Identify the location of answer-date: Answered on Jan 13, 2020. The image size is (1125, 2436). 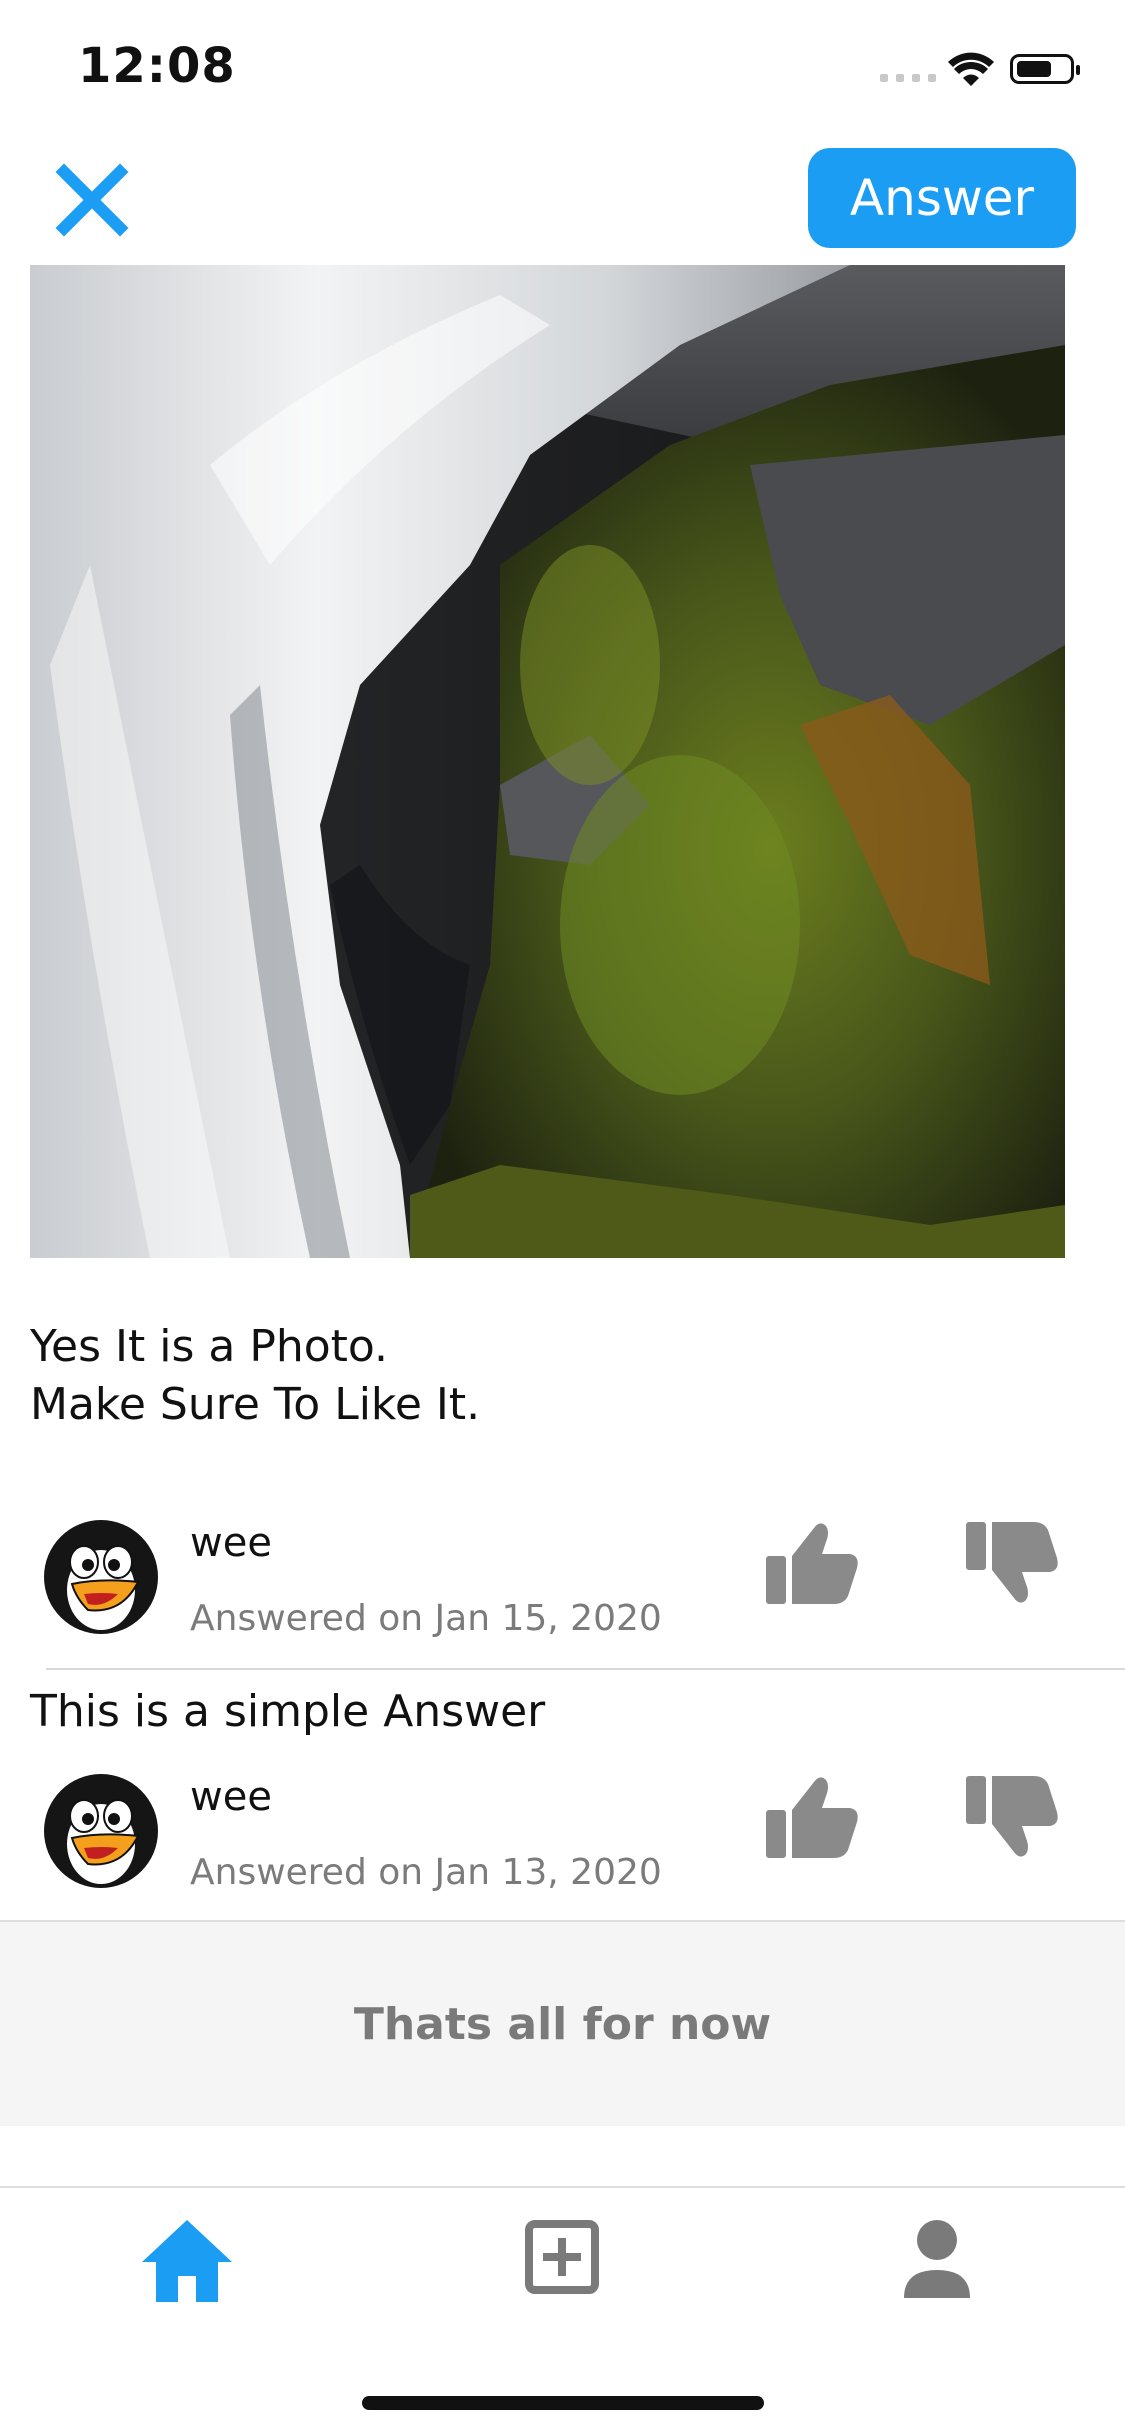
(426, 1872).